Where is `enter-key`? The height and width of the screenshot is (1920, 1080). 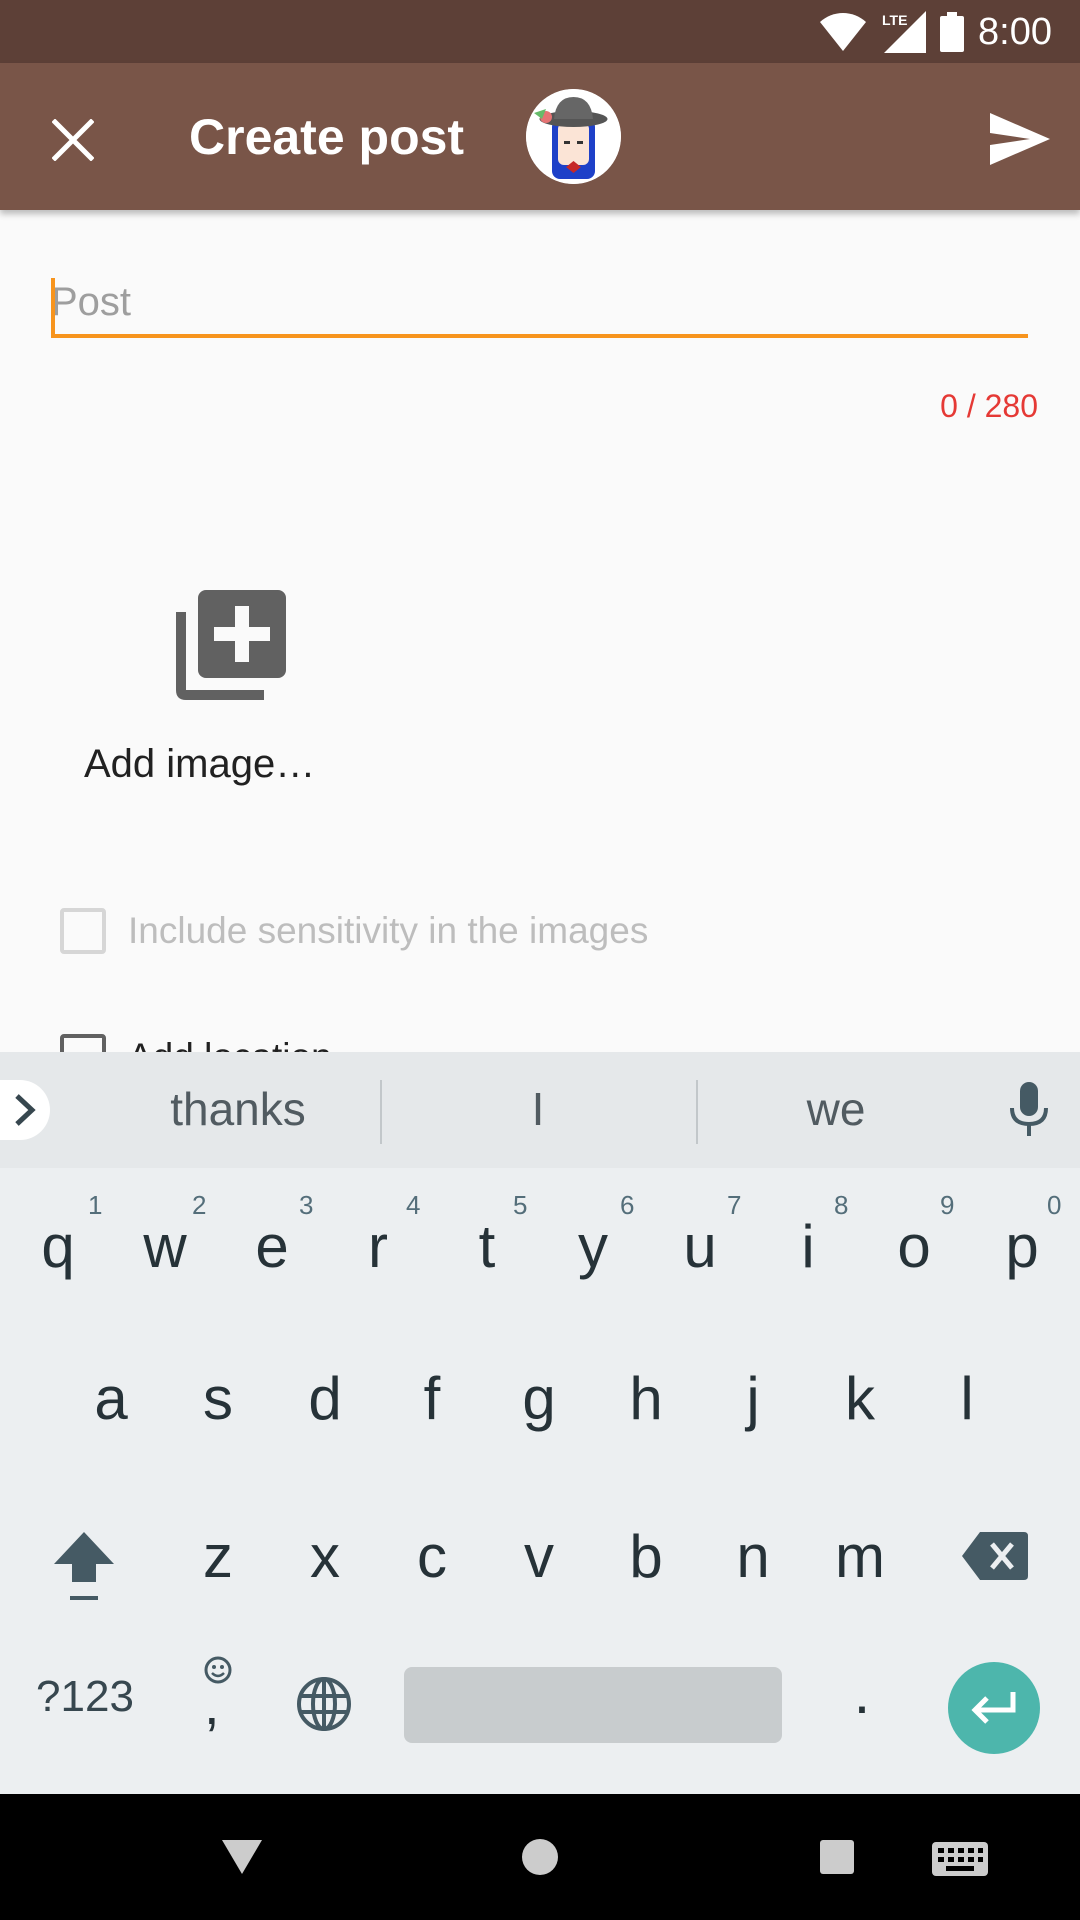
enter-key is located at coordinates (994, 1708).